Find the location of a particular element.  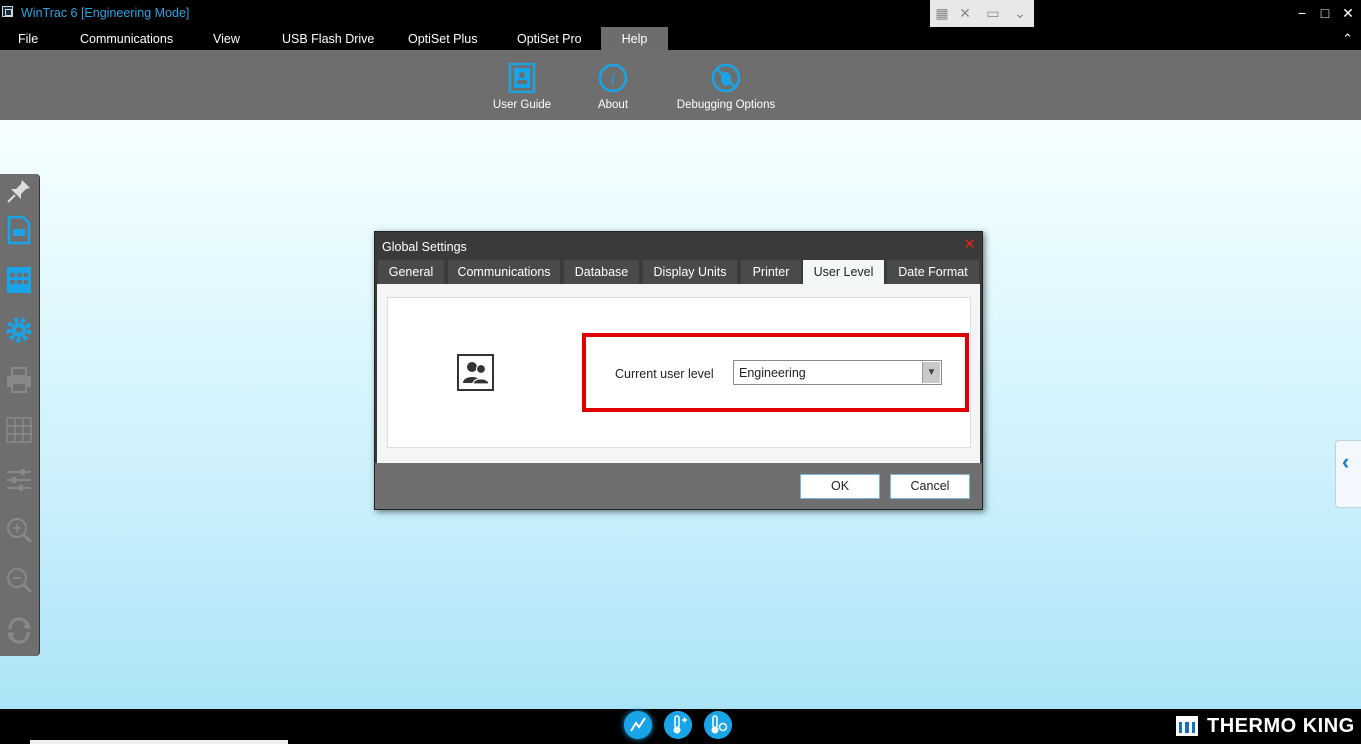

tab-communications-settings: Communications is located at coordinates (504, 272).